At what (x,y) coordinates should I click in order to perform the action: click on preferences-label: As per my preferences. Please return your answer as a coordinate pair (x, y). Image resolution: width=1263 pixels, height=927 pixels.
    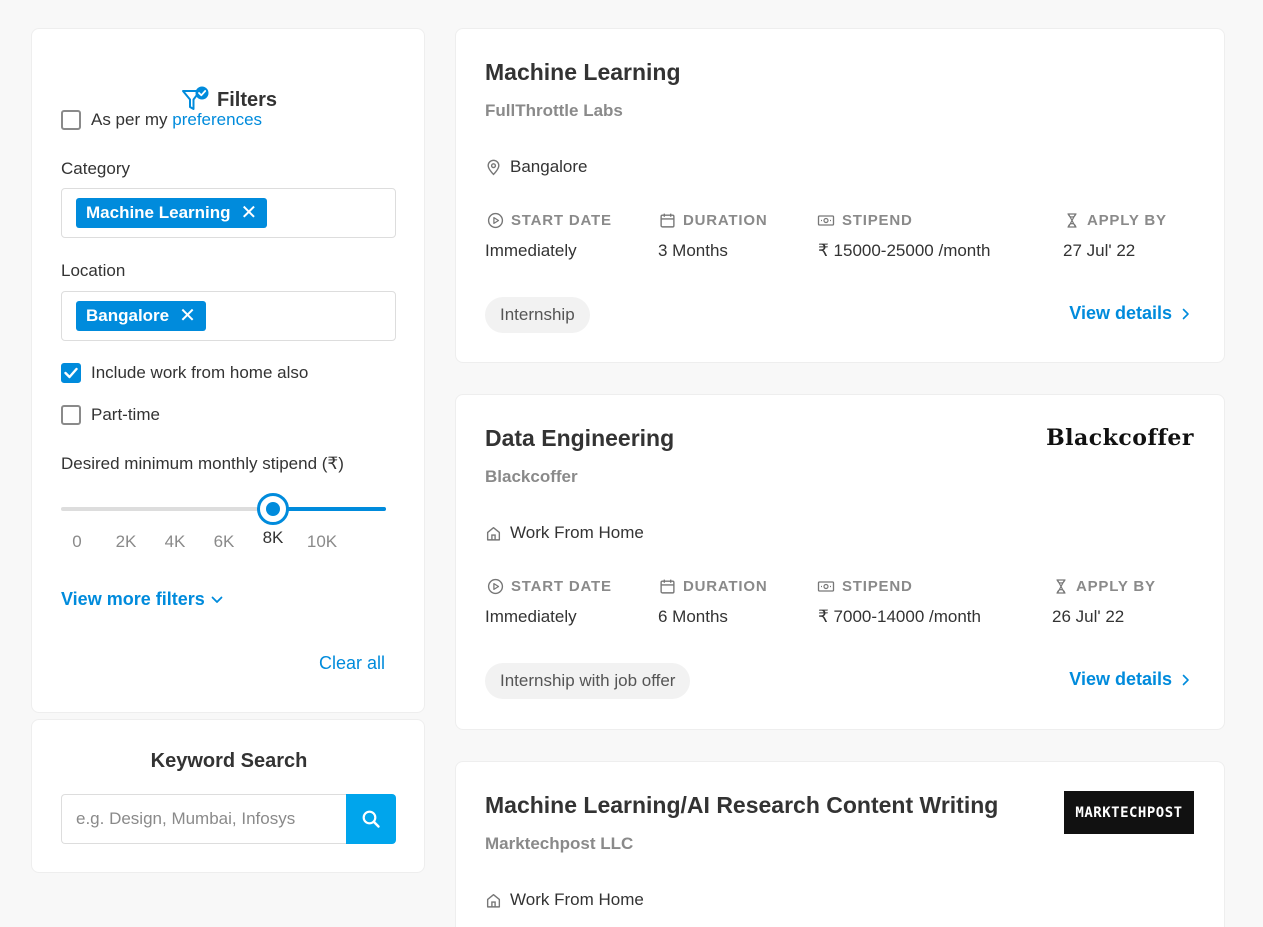
    Looking at the image, I should click on (177, 119).